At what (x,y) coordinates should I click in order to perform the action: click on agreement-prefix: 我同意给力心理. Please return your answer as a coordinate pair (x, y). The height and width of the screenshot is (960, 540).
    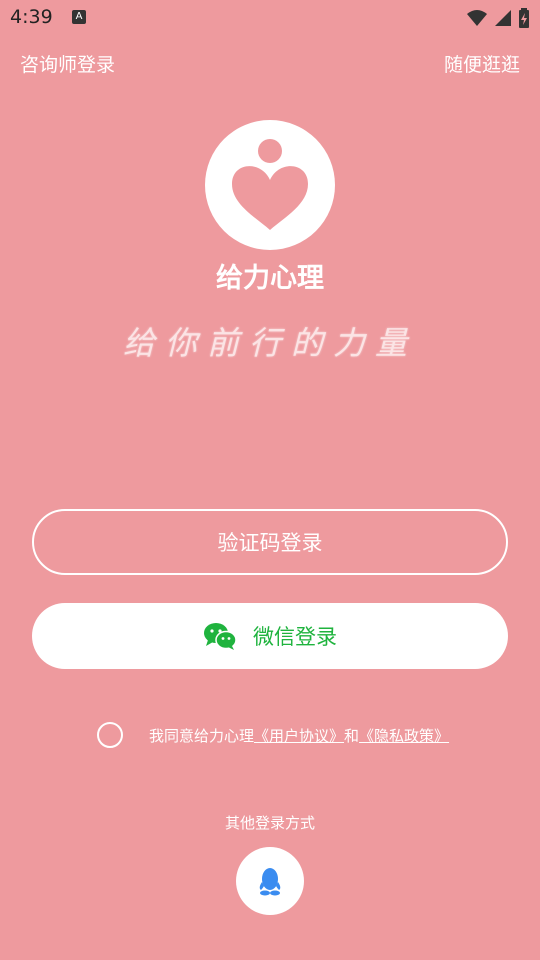
    Looking at the image, I should click on (202, 735).